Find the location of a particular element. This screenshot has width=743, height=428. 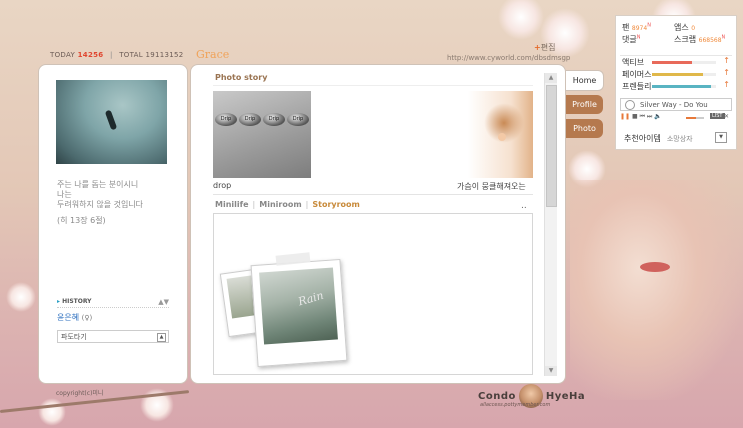

scrap-stat: 스크랩 668568N is located at coordinates (699, 39).